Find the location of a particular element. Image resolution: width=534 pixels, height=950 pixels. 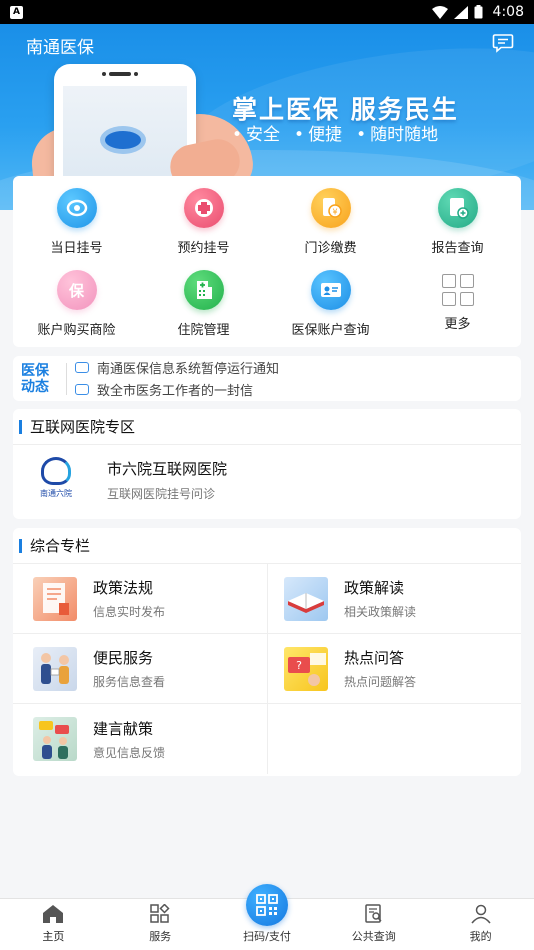

qr-code-icon is located at coordinates (267, 905).